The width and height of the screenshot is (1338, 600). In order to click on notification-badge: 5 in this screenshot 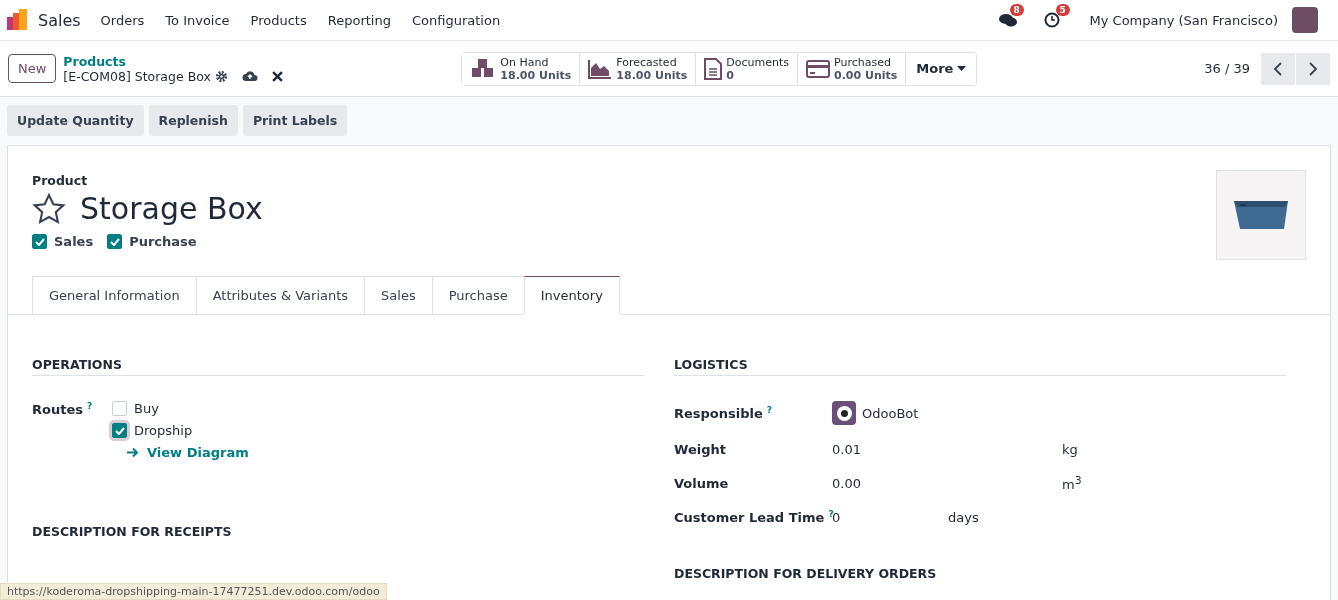, I will do `click(1062, 10)`.